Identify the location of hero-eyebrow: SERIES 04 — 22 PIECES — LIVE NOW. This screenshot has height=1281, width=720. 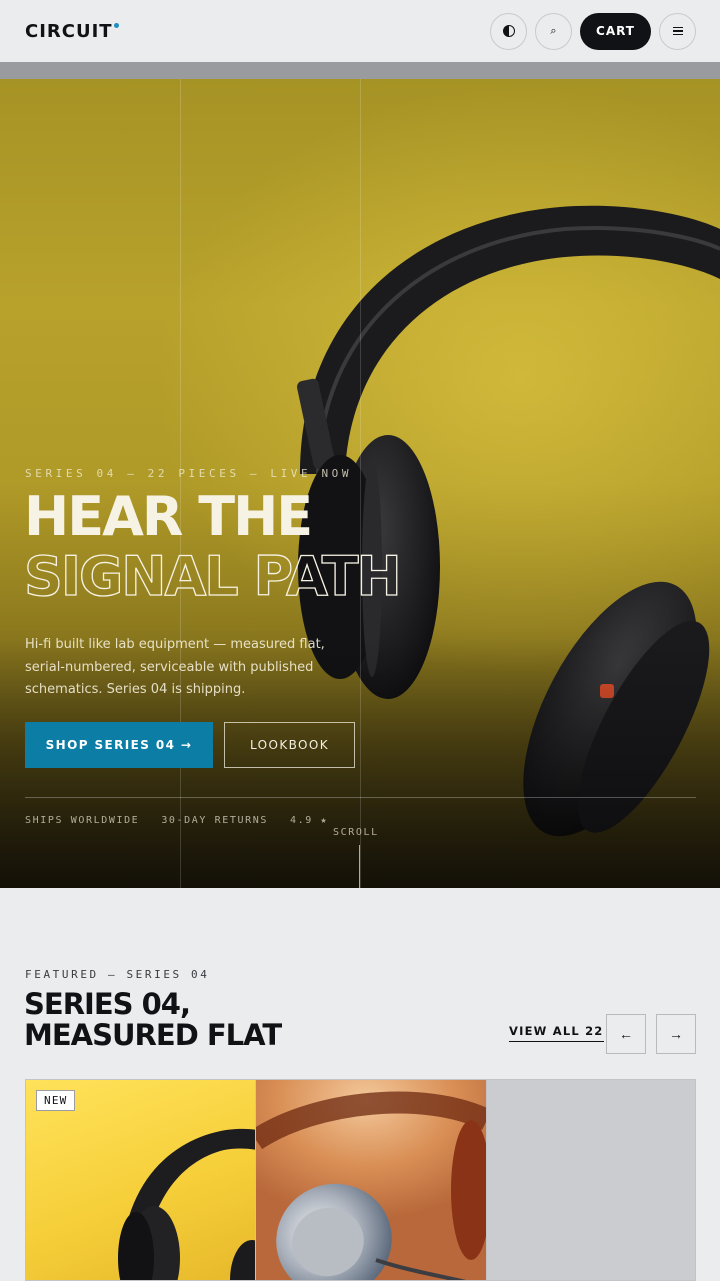
(189, 473).